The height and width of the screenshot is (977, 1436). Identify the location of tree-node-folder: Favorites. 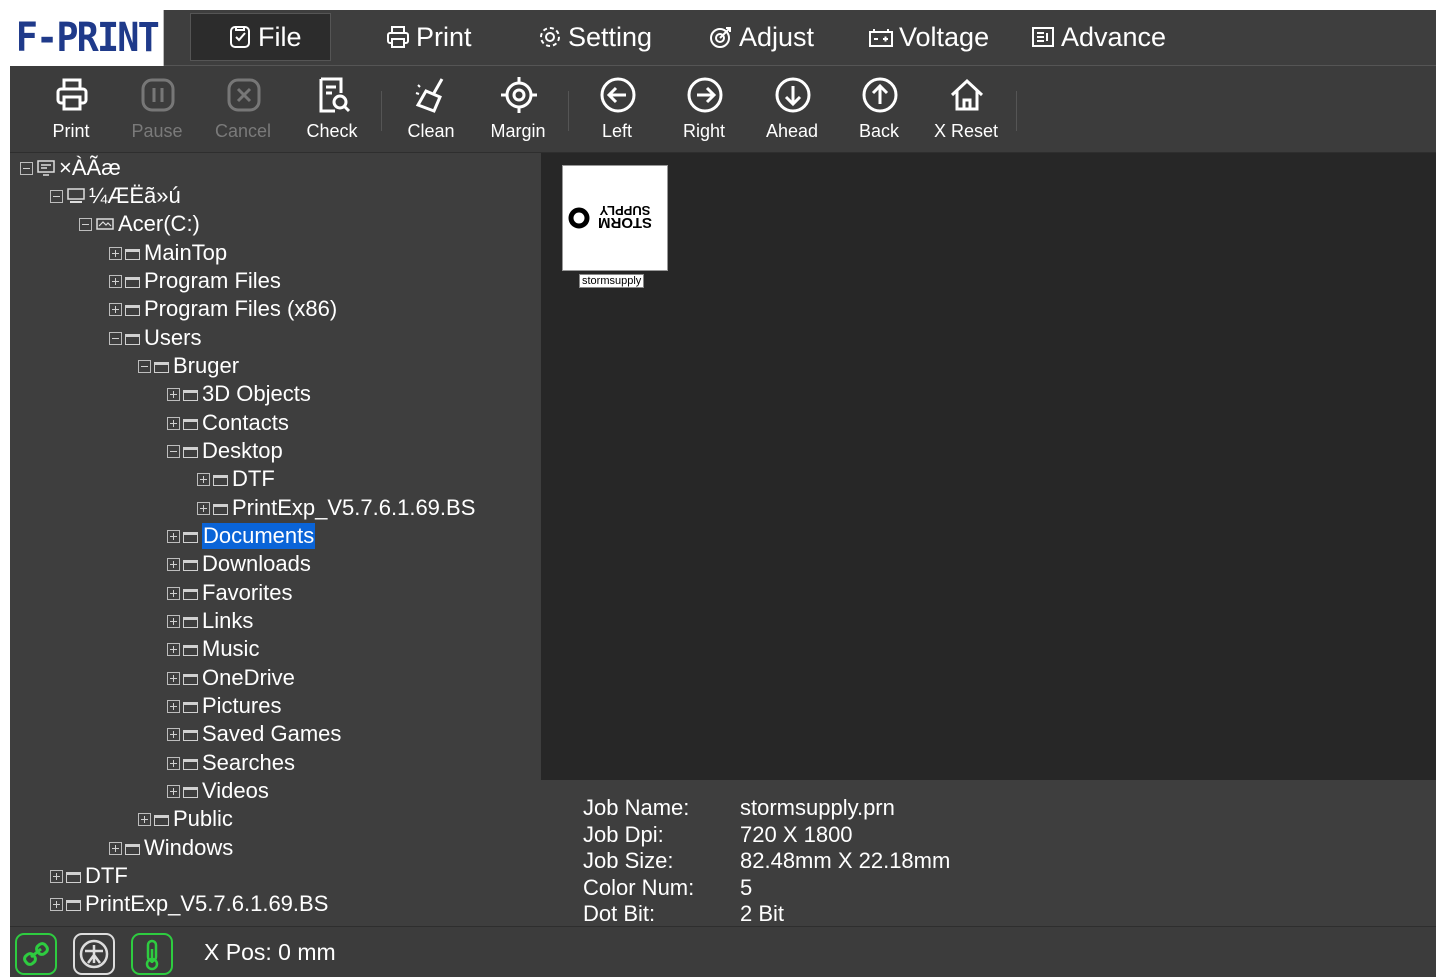
(229, 593).